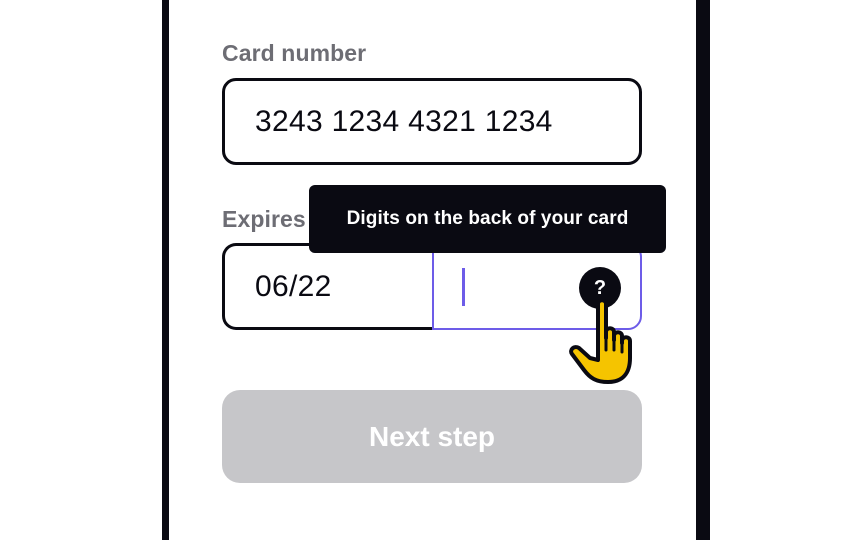 This screenshot has height=540, width=864. I want to click on card-number-field: 3243 1234 4321 1234, so click(432, 121).